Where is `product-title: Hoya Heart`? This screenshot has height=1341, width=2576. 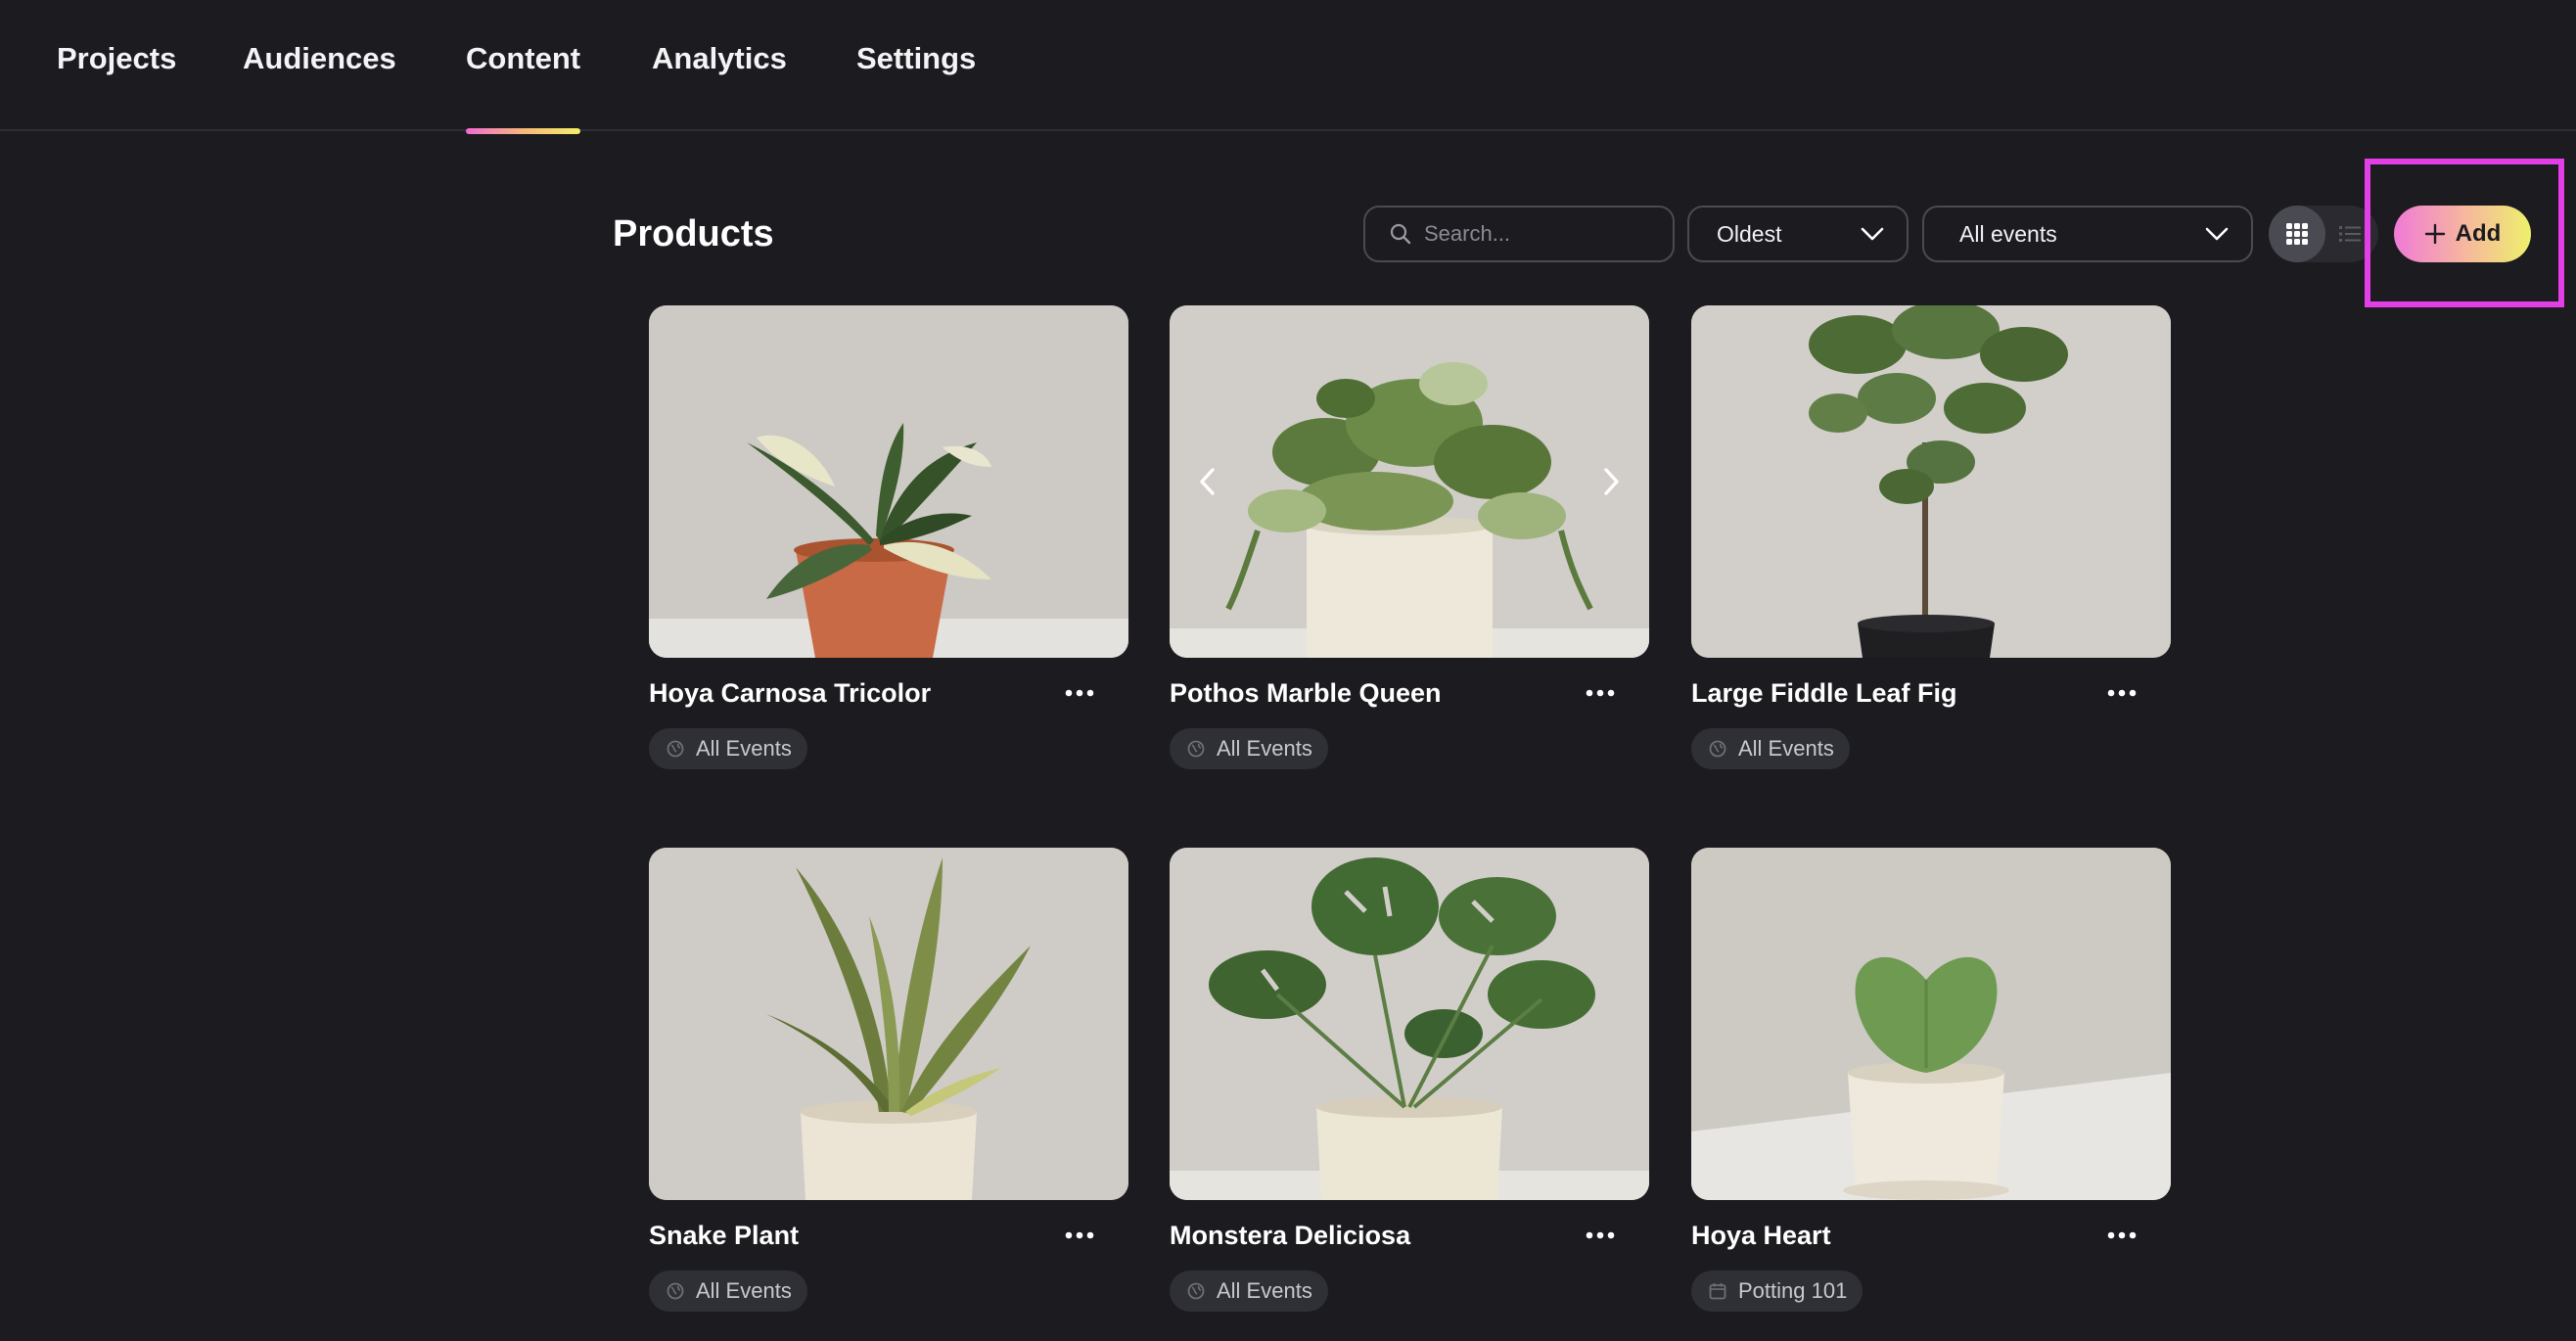
product-title: Hoya Heart is located at coordinates (1761, 1235).